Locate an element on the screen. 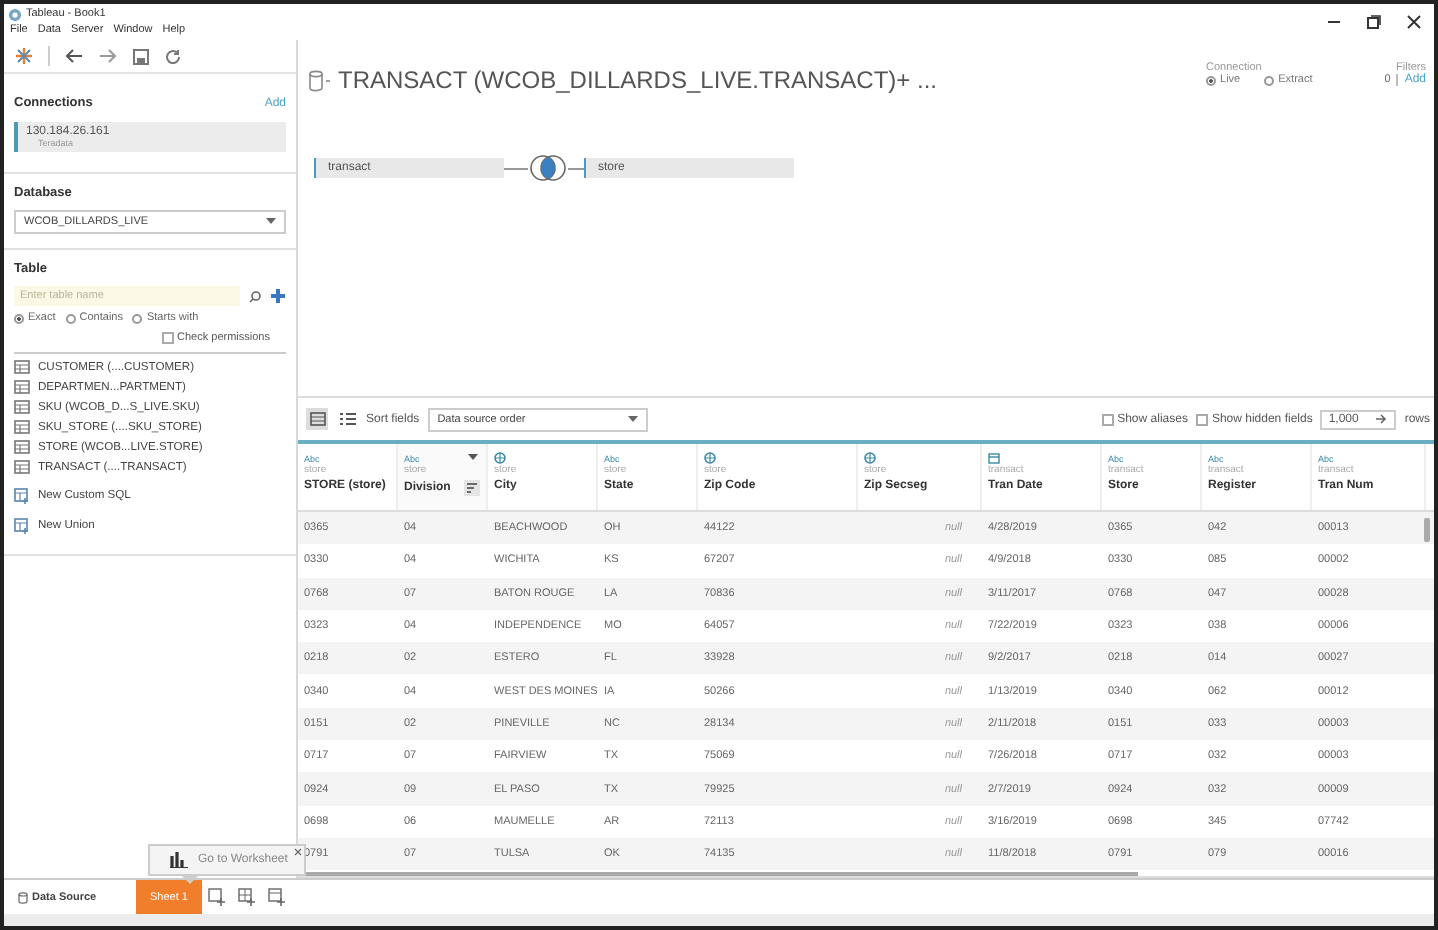 Image resolution: width=1438 pixels, height=930 pixels. scrollbar-icon is located at coordinates (1427, 530).